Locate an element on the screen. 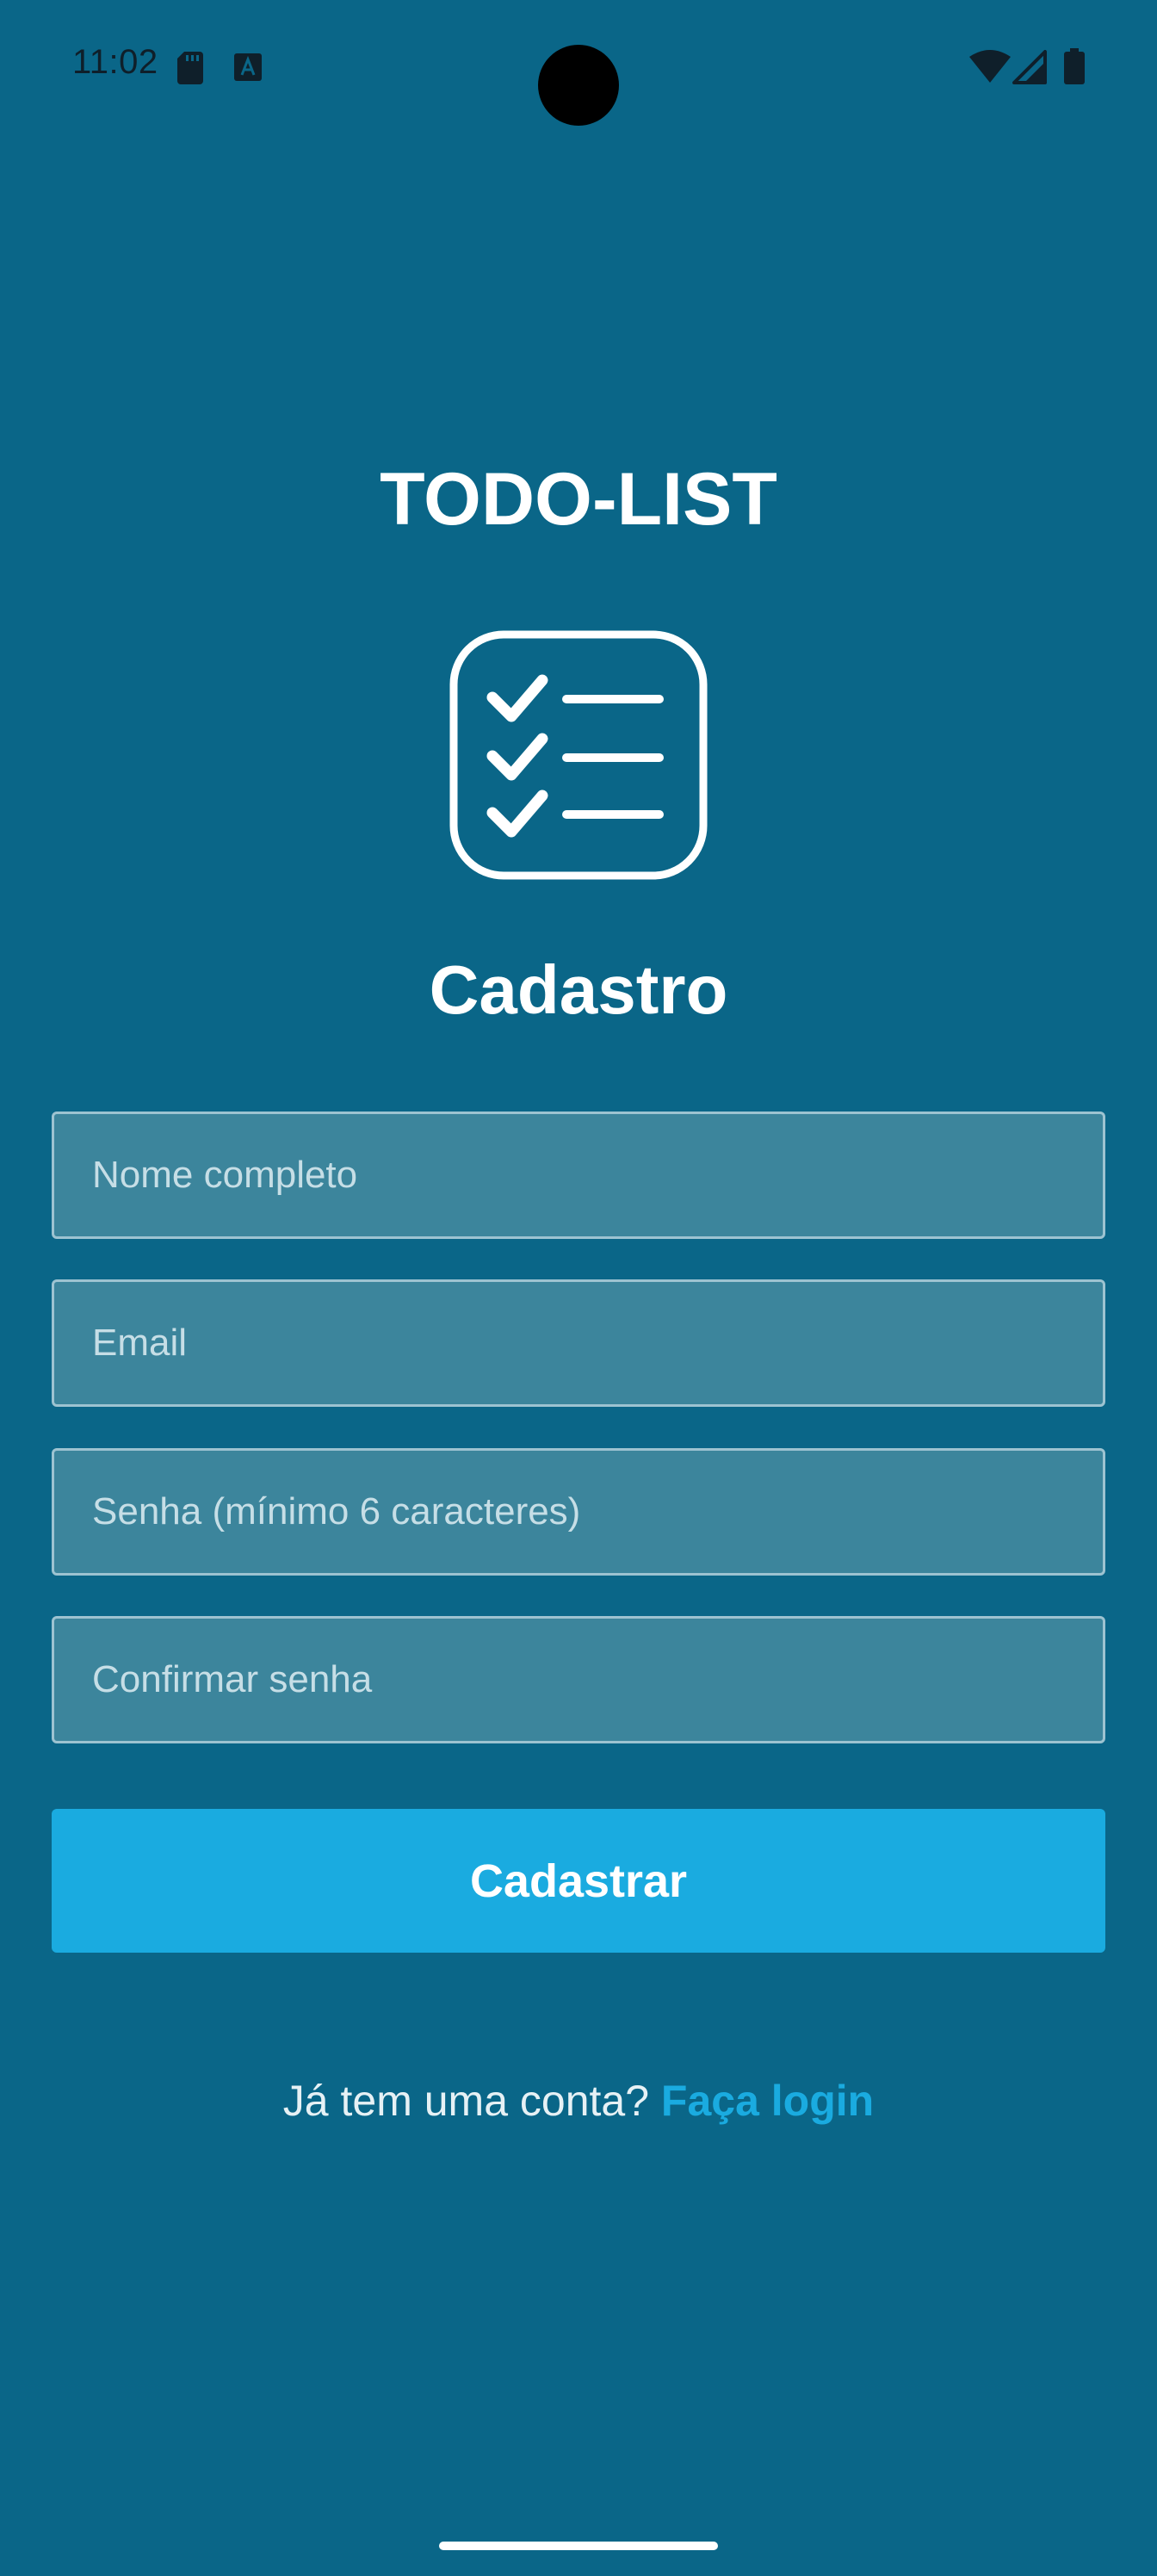 This screenshot has height=2576, width=1157. email-input is located at coordinates (579, 1343).